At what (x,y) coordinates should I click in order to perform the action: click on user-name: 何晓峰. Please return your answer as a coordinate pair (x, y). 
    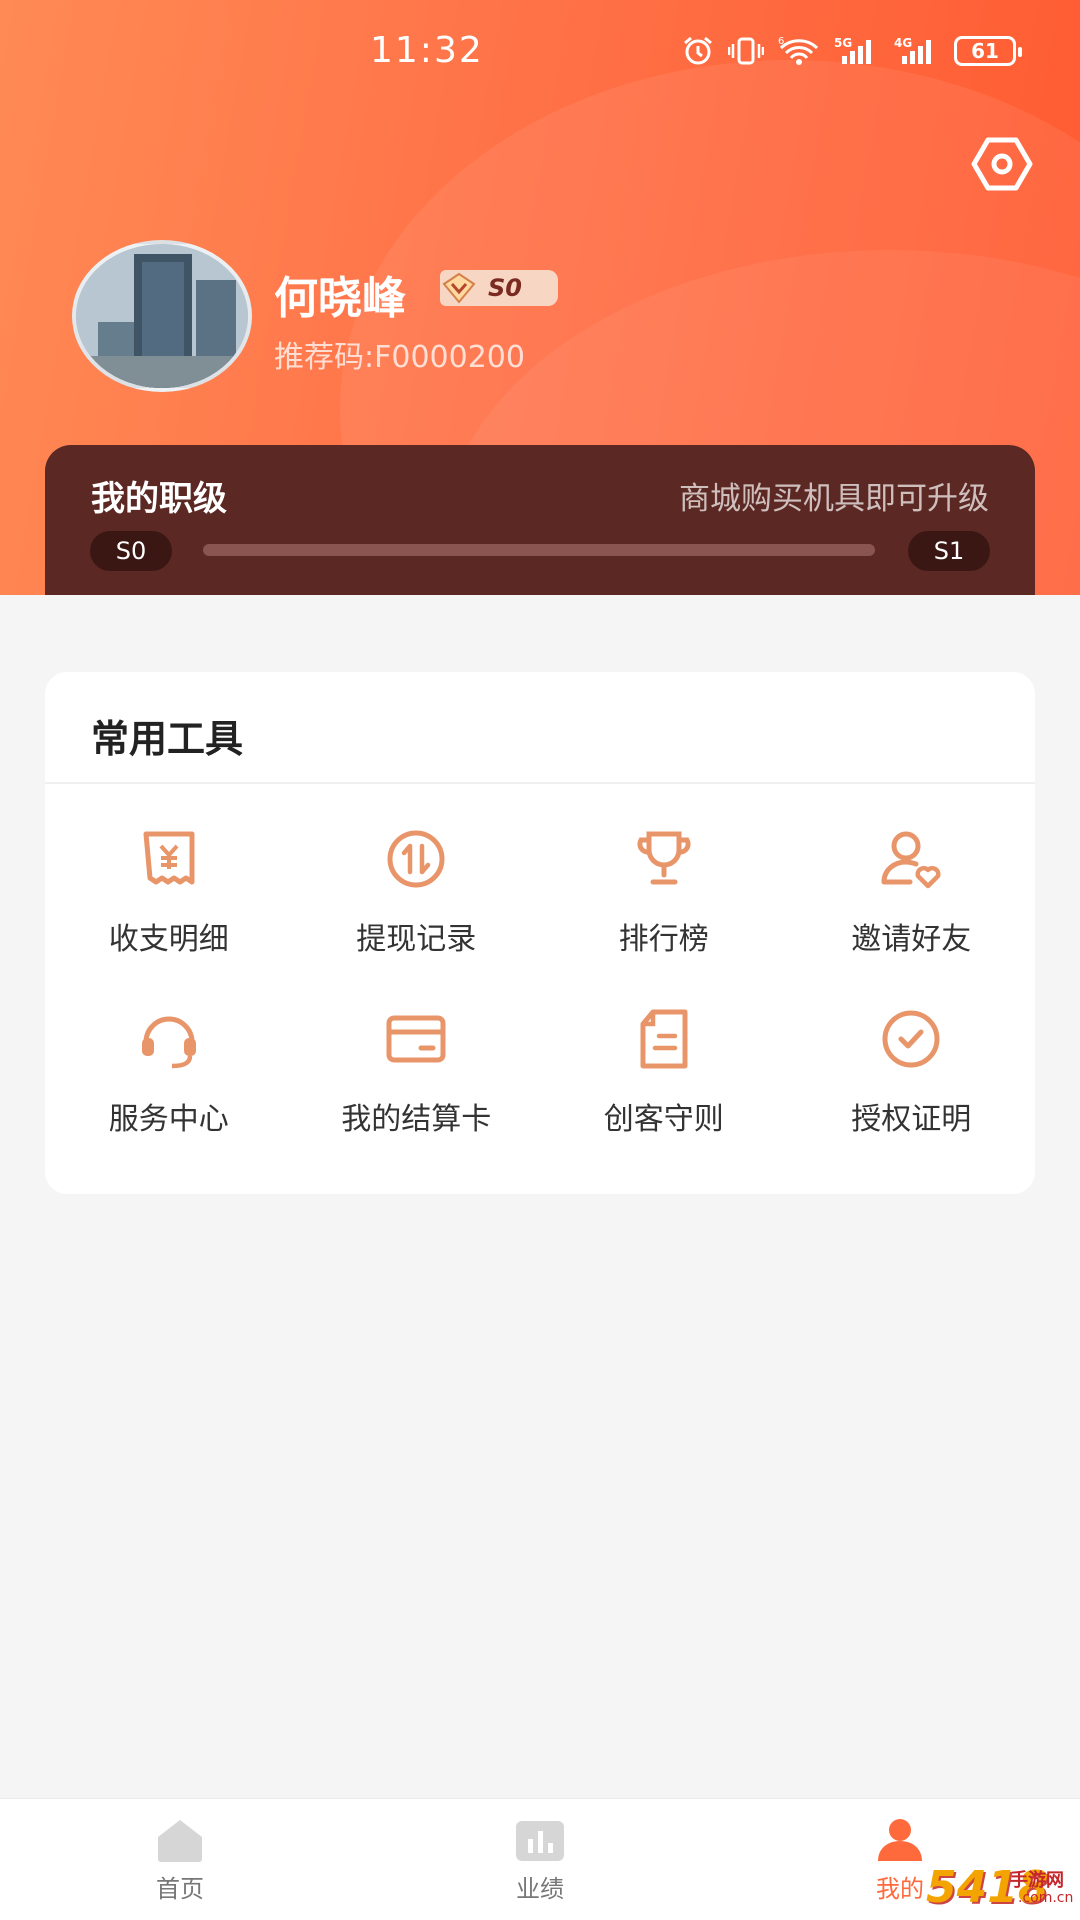
    Looking at the image, I should click on (340, 298).